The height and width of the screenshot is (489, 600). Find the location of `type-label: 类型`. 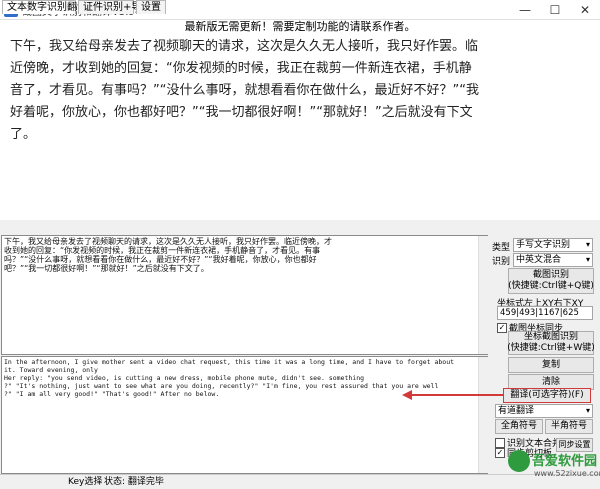

type-label: 类型 is located at coordinates (501, 248).